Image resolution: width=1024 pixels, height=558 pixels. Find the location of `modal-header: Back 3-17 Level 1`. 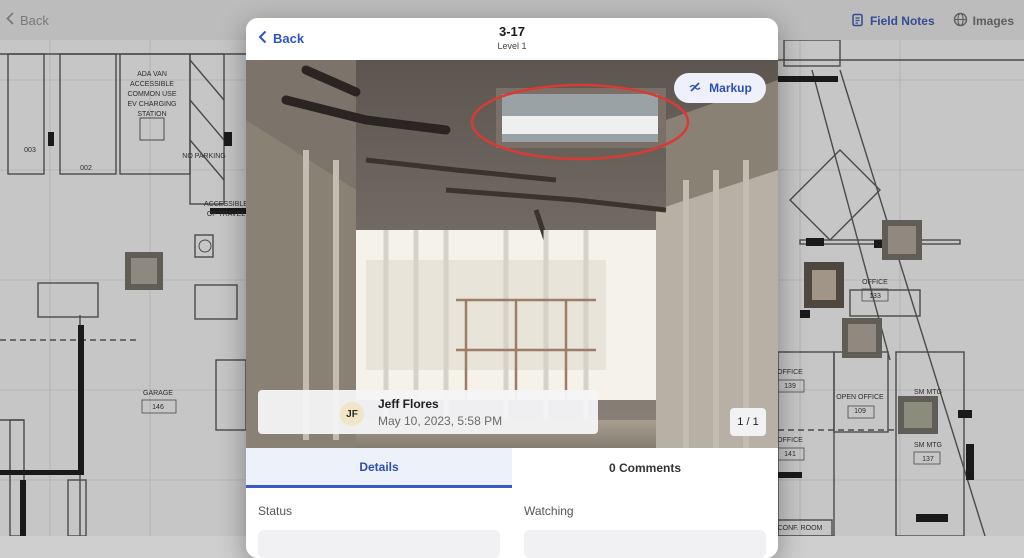

modal-header: Back 3-17 Level 1 is located at coordinates (512, 39).